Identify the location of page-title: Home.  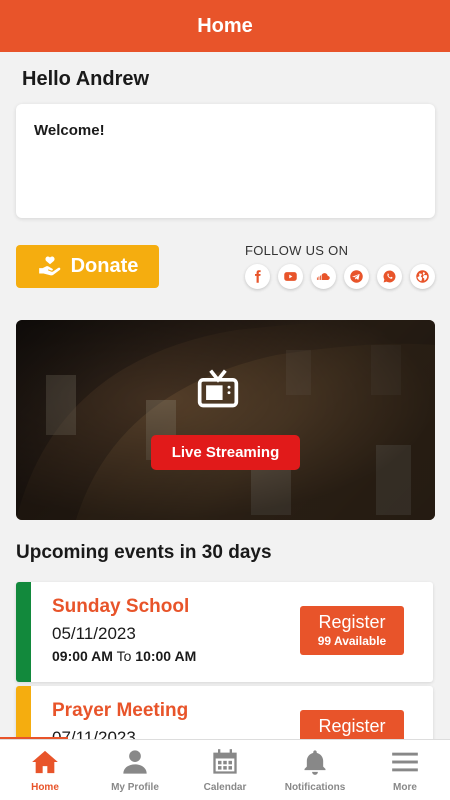
(225, 25).